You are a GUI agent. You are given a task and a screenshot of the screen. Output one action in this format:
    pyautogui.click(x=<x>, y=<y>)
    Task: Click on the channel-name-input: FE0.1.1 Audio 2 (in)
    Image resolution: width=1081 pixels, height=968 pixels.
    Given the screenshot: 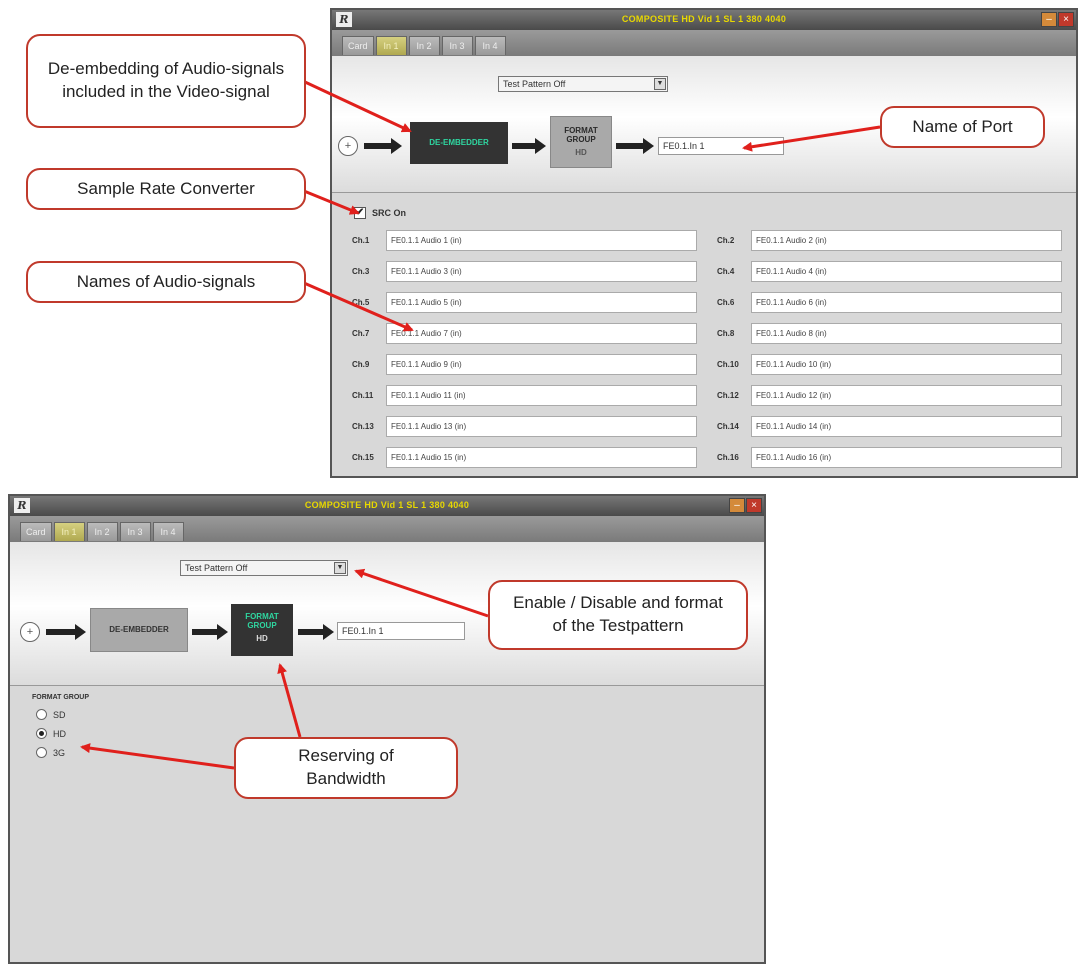 What is the action you would take?
    pyautogui.click(x=906, y=240)
    